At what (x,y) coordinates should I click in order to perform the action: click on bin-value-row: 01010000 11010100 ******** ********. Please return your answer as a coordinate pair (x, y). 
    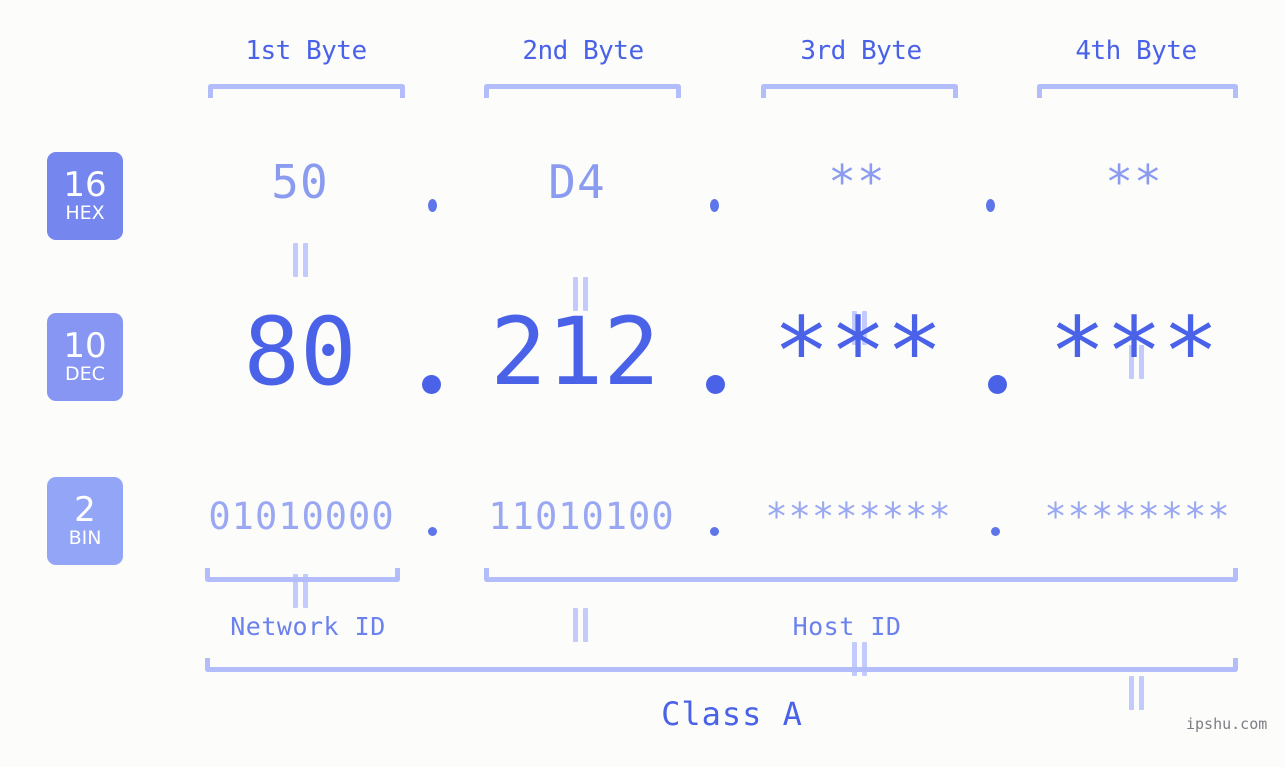
    Looking at the image, I should click on (642, 522).